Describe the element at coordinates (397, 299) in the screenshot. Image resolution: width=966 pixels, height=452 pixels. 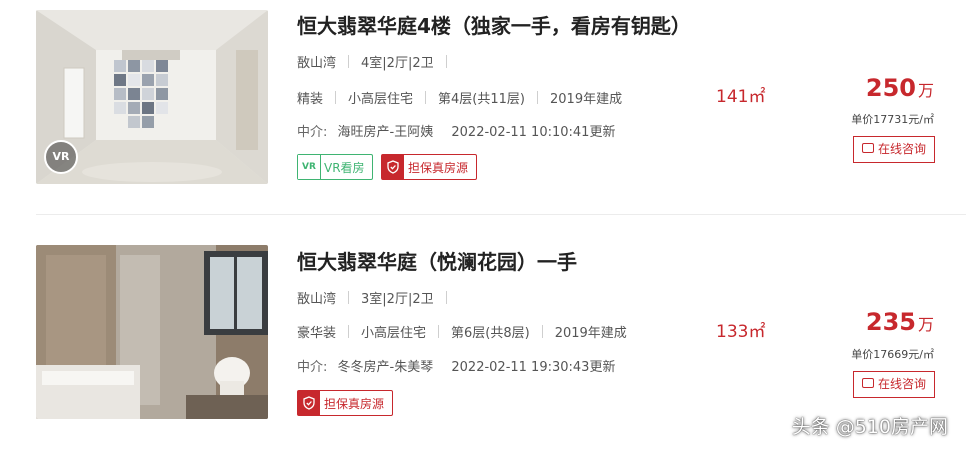
I see `room-layout: 3室|2厅|2卫` at that location.